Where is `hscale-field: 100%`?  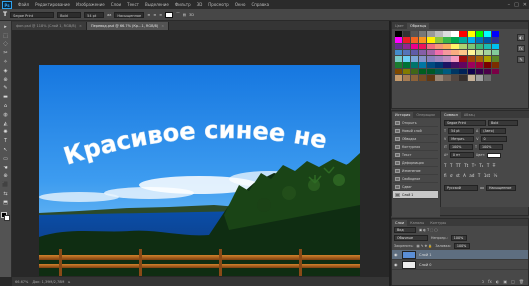
hscale-field: 100% is located at coordinates (491, 147).